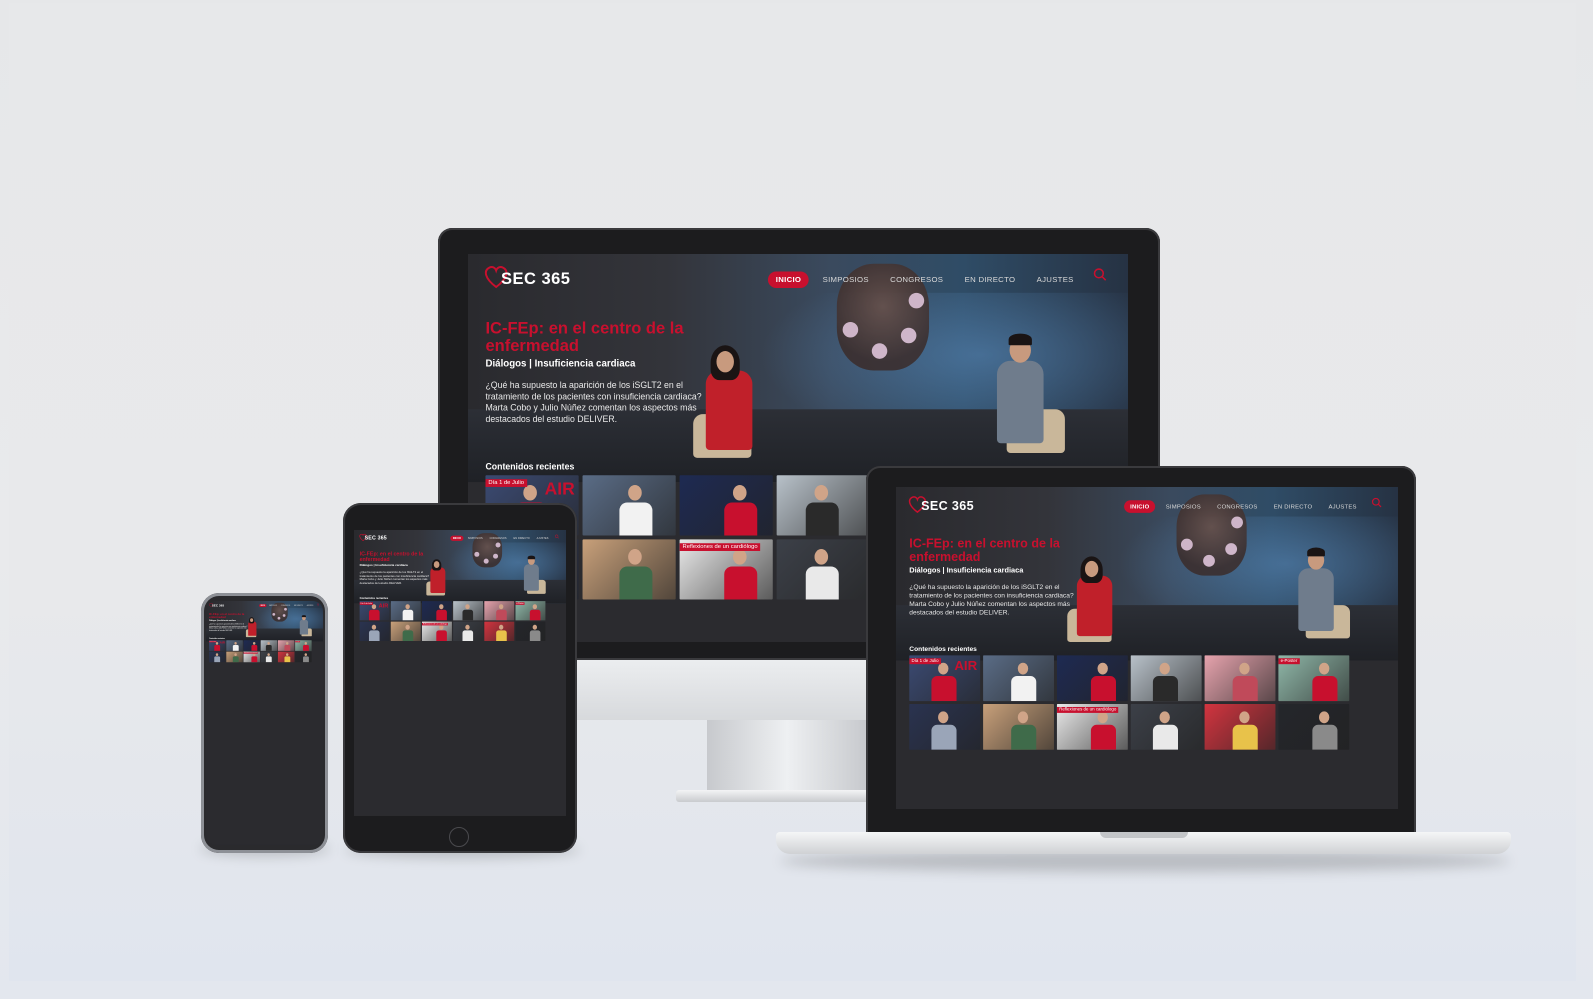  Describe the element at coordinates (1144, 835) in the screenshot. I see `laptop-notch` at that location.